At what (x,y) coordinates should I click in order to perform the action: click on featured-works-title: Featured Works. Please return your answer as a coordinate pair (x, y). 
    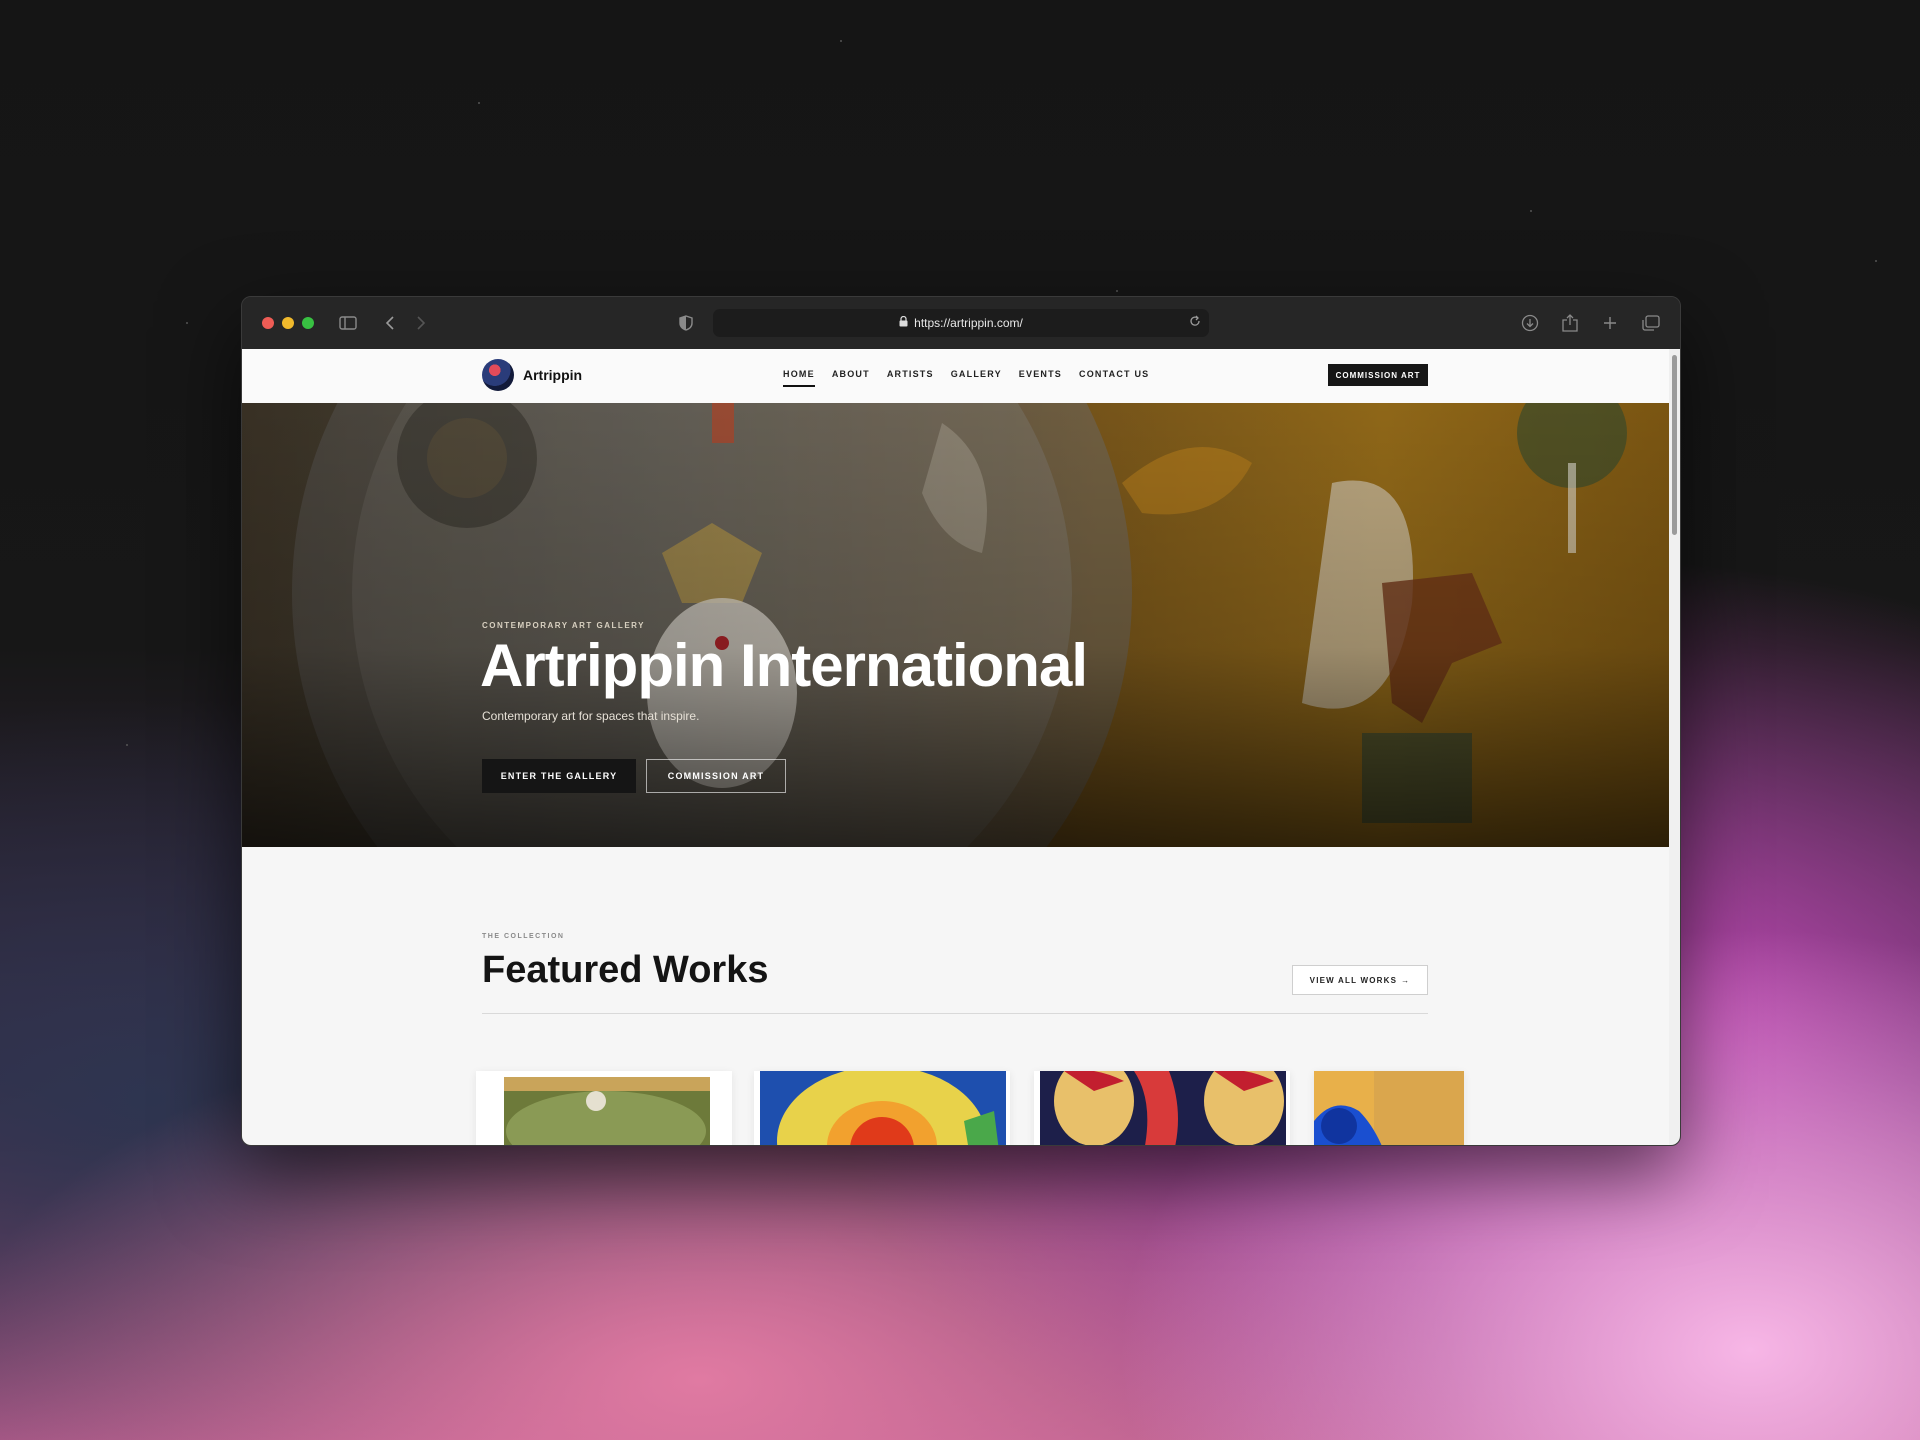
    Looking at the image, I should click on (625, 970).